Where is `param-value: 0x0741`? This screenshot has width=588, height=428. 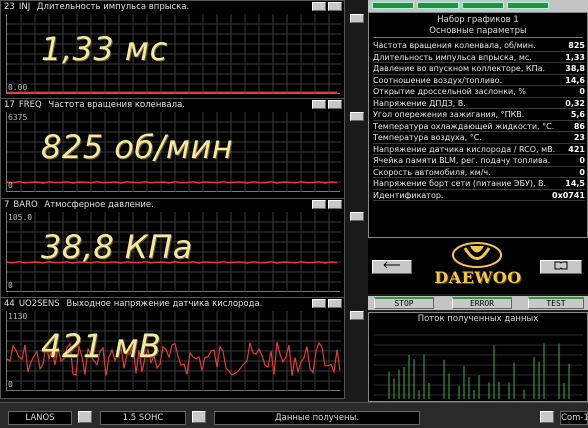 param-value: 0x0741 is located at coordinates (567, 195).